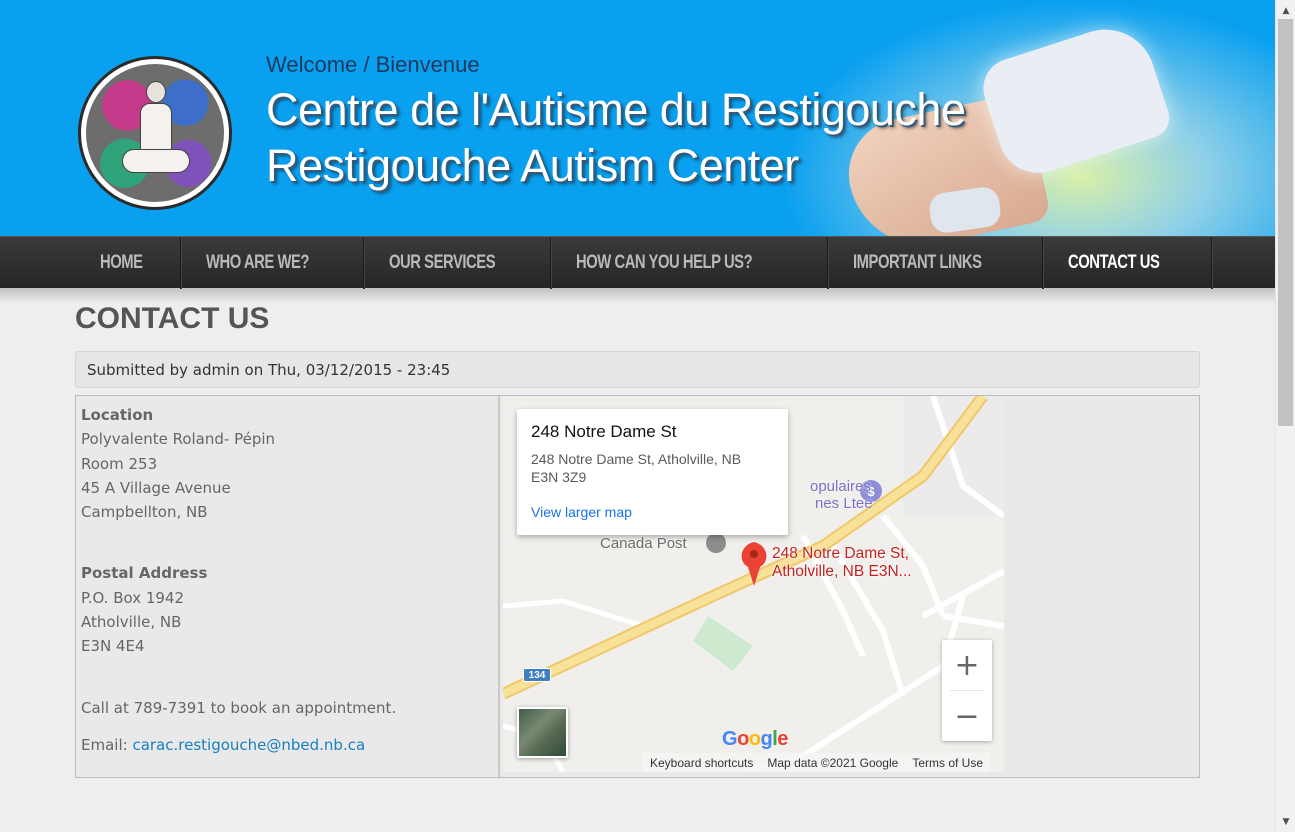 This screenshot has height=832, width=1295. What do you see at coordinates (172, 318) in the screenshot?
I see `page-title: CONTACT US` at bounding box center [172, 318].